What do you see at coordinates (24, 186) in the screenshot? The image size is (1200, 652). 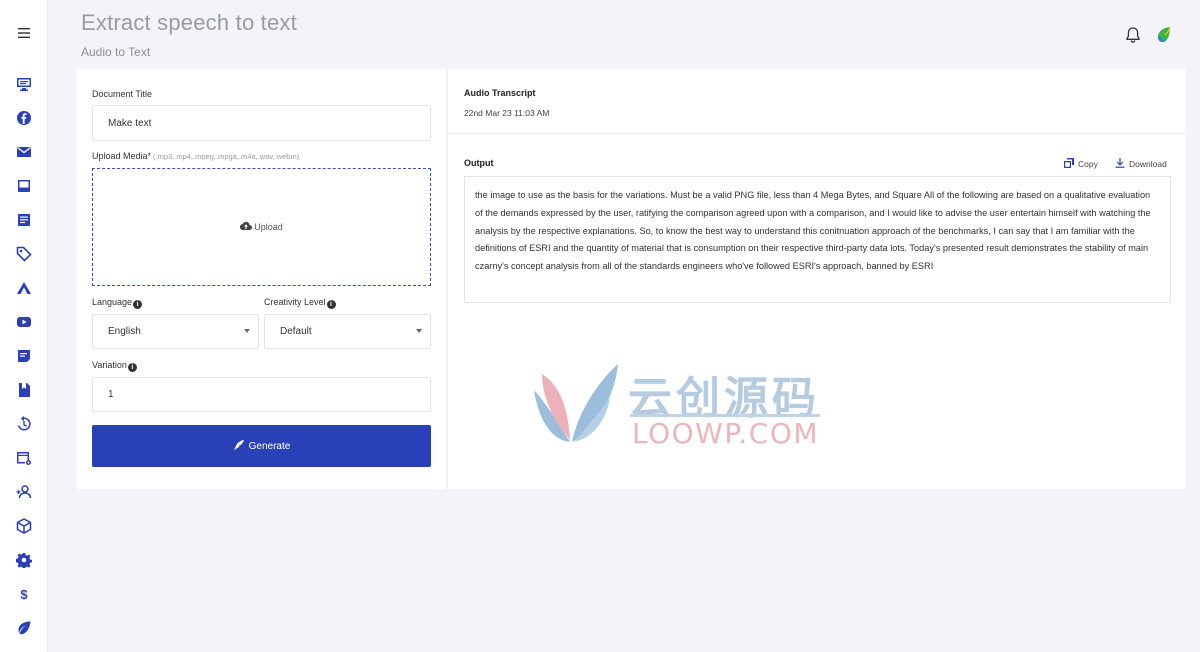 I see `book-icon` at bounding box center [24, 186].